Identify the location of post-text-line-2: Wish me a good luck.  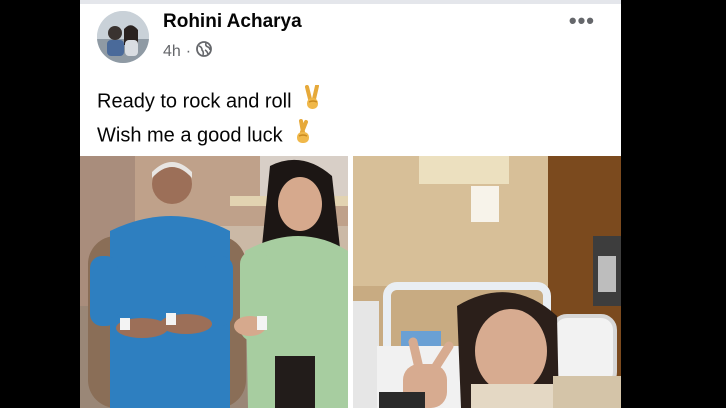
(210, 136).